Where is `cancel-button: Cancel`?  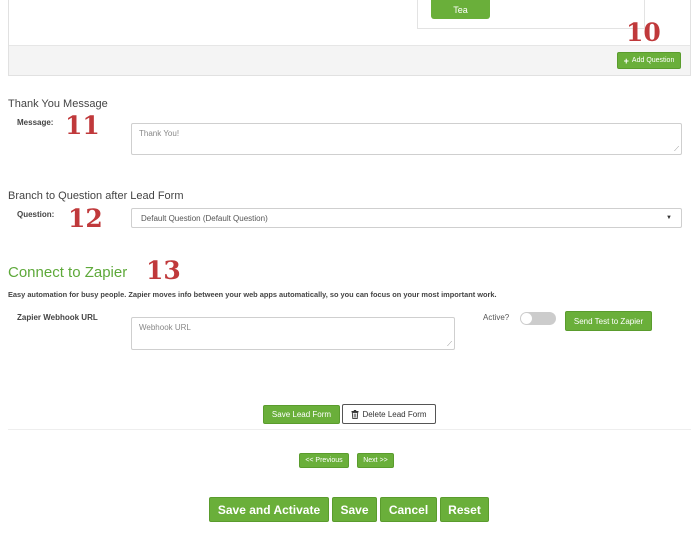
cancel-button: Cancel is located at coordinates (408, 509).